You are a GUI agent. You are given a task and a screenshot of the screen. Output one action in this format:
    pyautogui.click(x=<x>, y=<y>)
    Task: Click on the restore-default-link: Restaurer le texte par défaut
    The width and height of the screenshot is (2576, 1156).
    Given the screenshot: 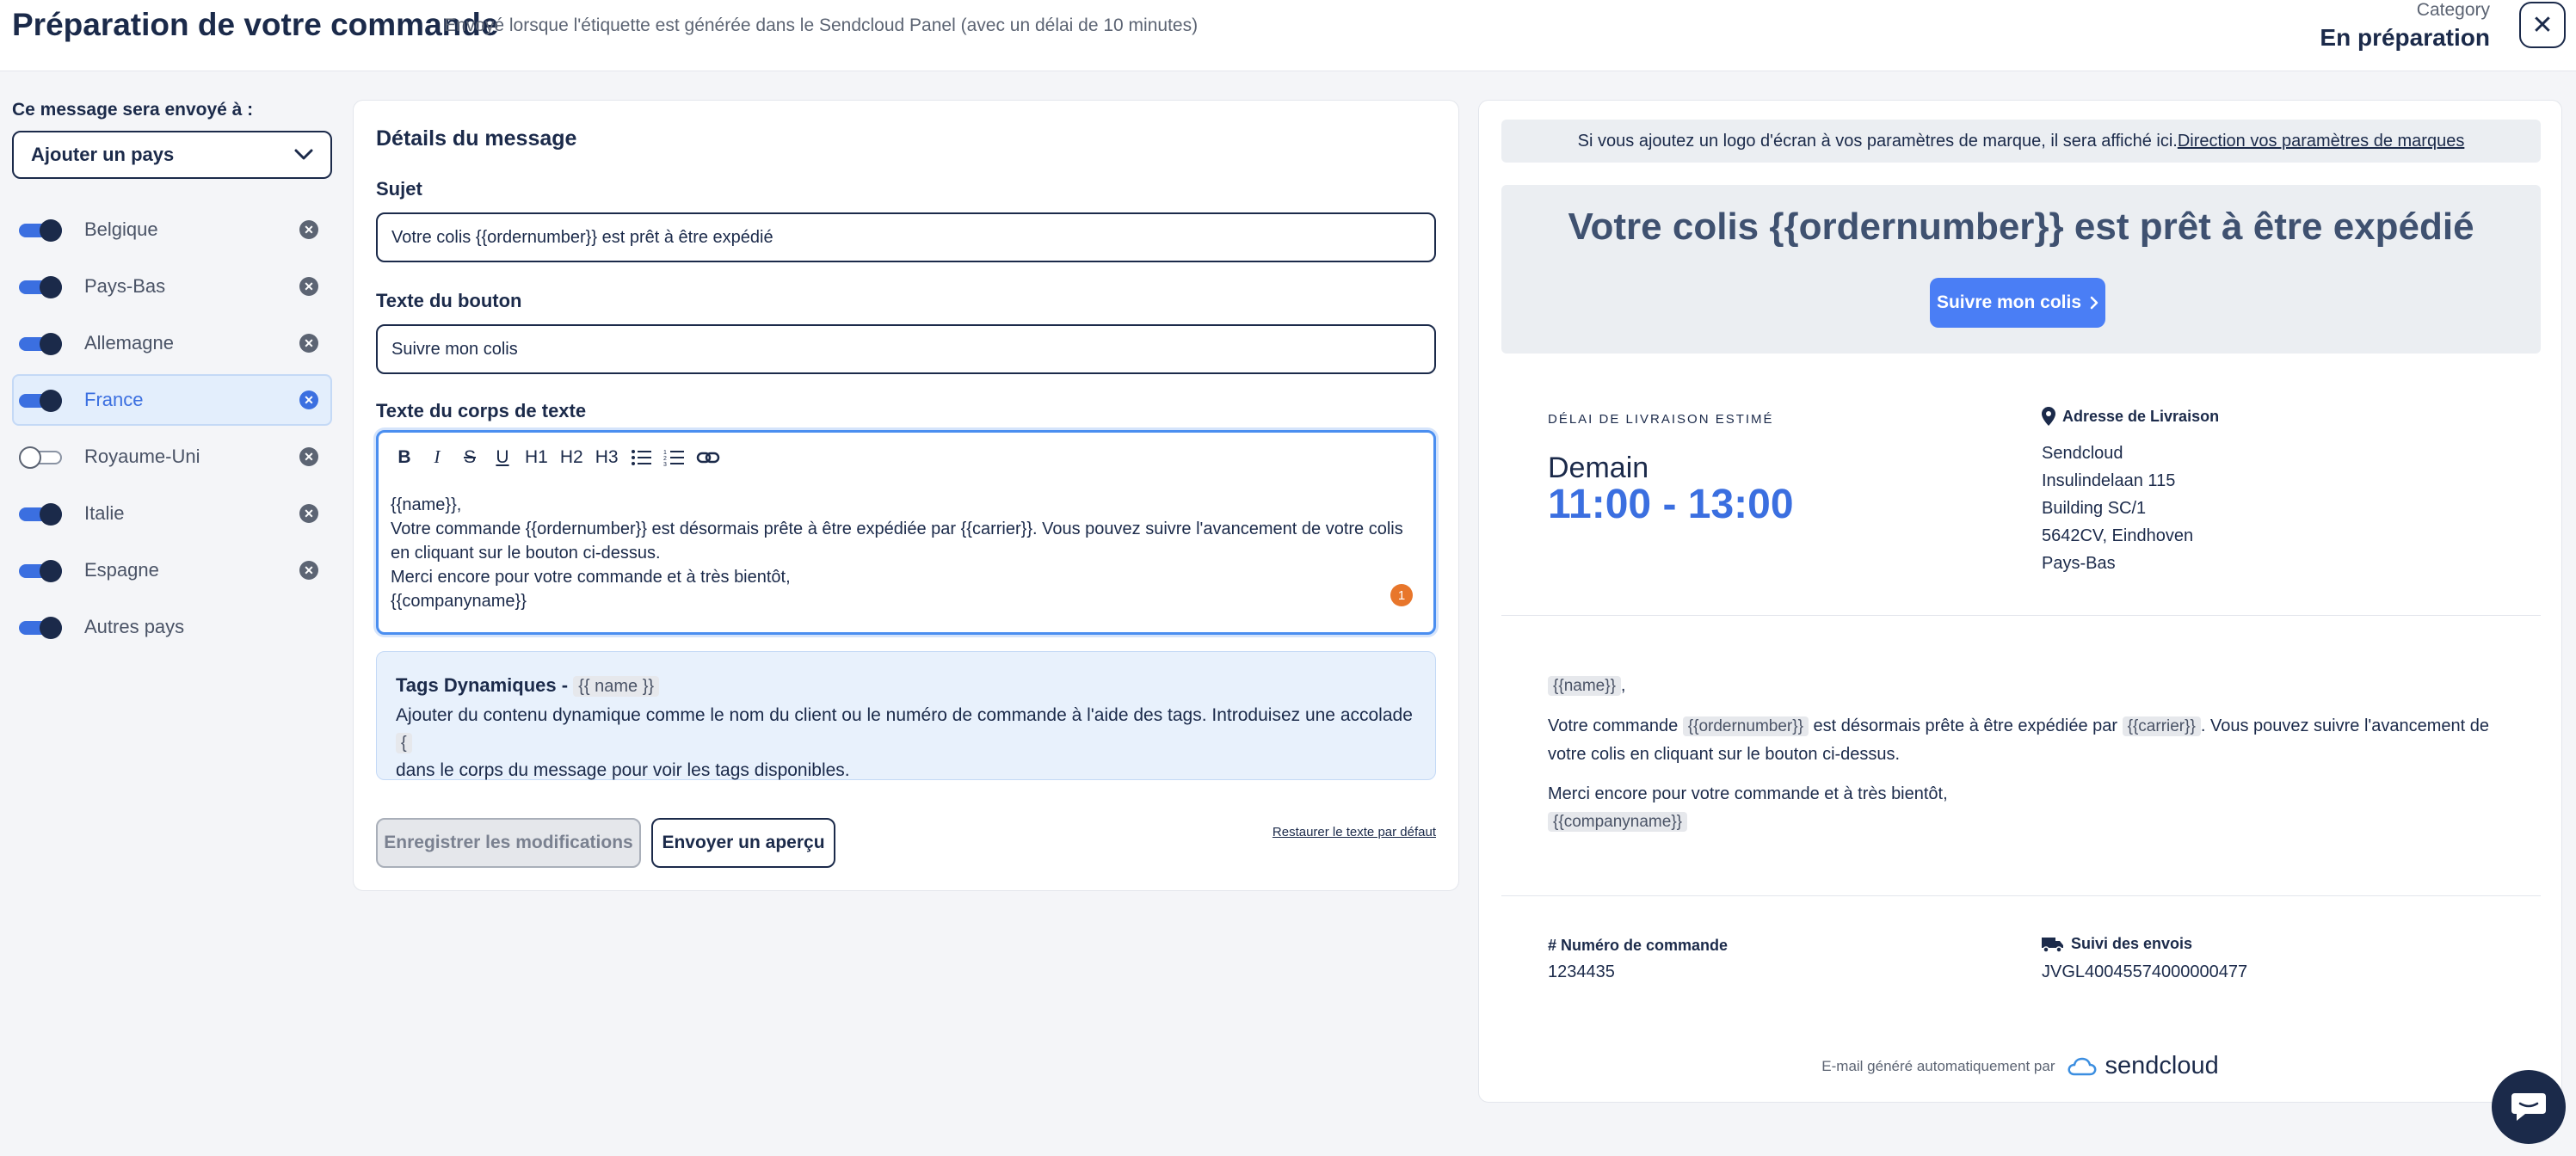 What is the action you would take?
    pyautogui.click(x=1354, y=832)
    